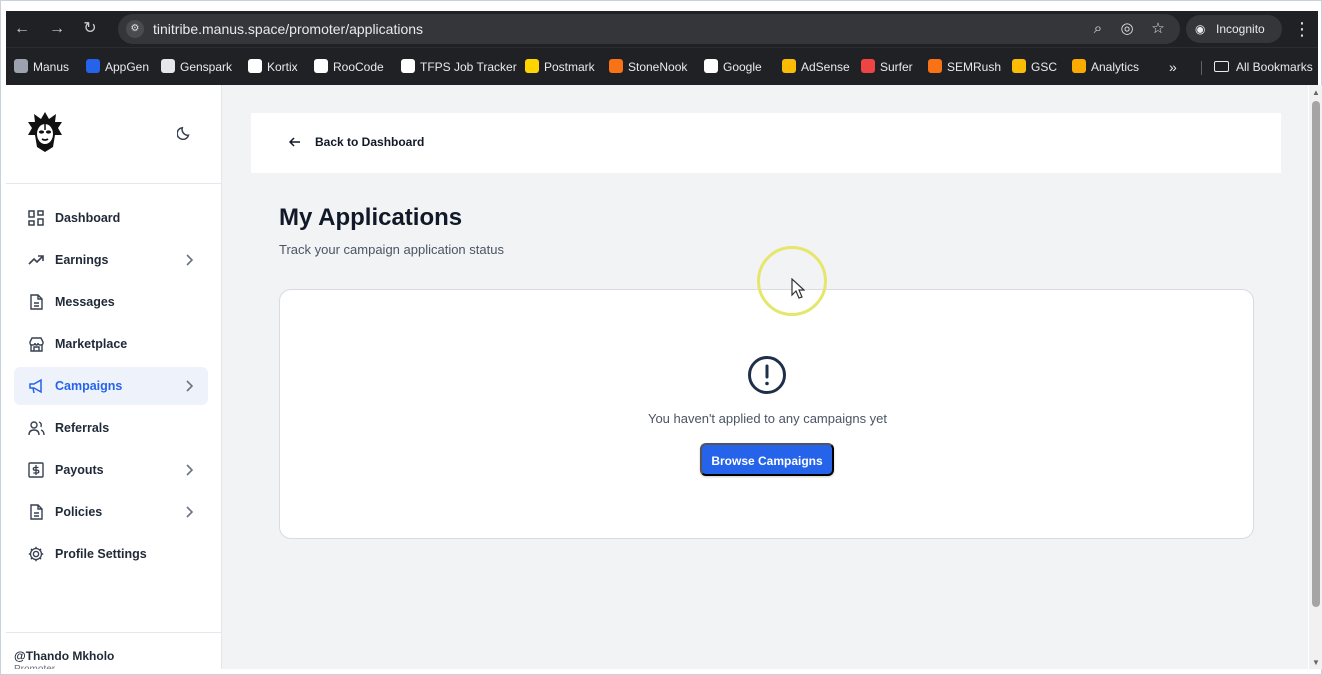 The height and width of the screenshot is (675, 1322). Describe the element at coordinates (658, 67) in the screenshot. I see `bookmark-label: StoneNook` at that location.